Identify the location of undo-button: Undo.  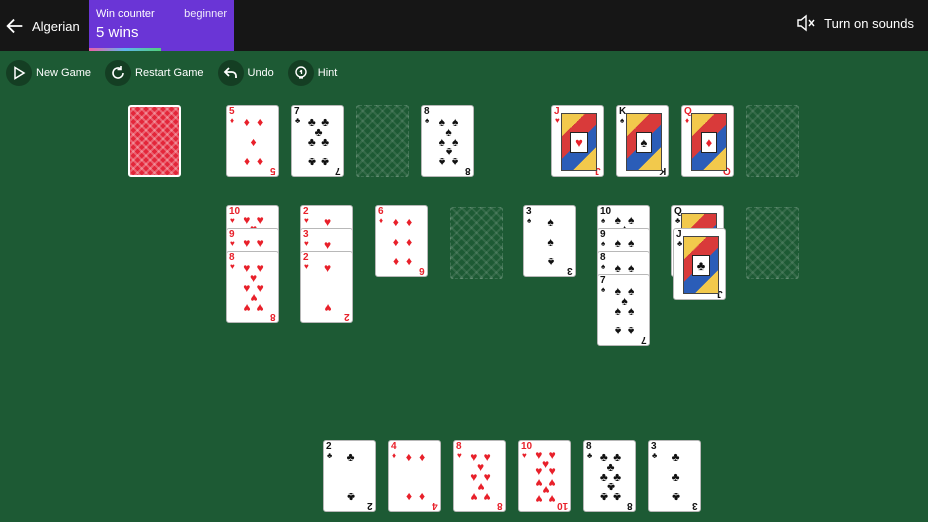
(245, 73).